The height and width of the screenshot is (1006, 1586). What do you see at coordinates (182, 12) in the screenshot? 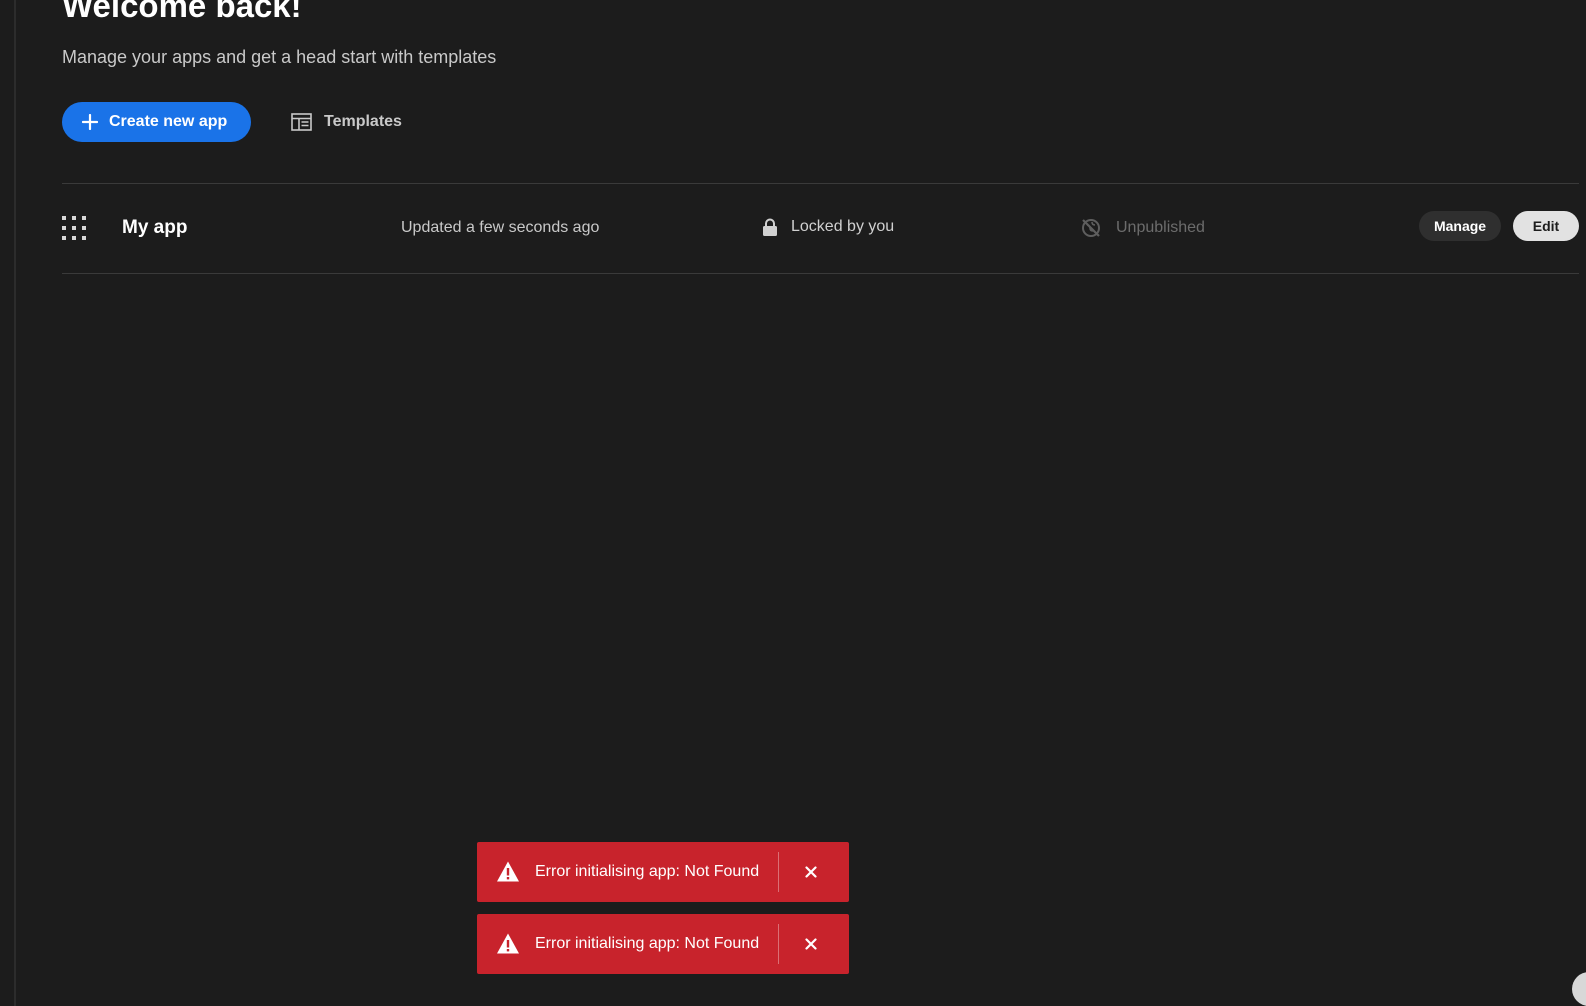
I see `page-title: Welcome back!` at bounding box center [182, 12].